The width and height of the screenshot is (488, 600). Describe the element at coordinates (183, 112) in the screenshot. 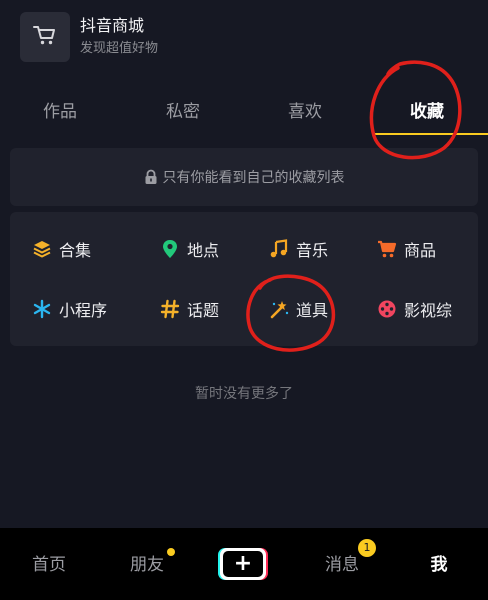

I see `tab-private: 私密` at that location.